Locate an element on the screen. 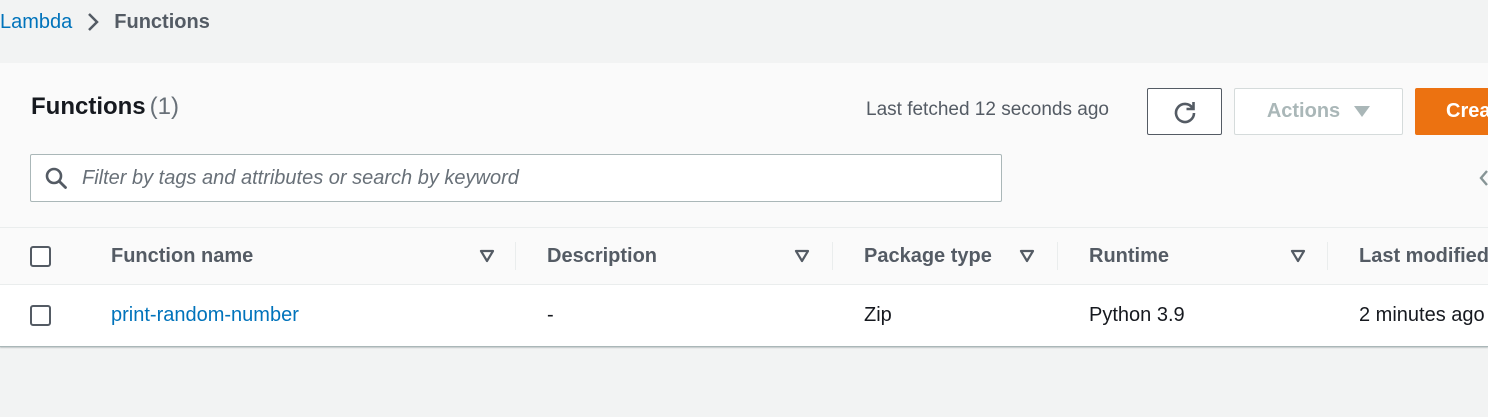  page-title: Functions (1) is located at coordinates (105, 107).